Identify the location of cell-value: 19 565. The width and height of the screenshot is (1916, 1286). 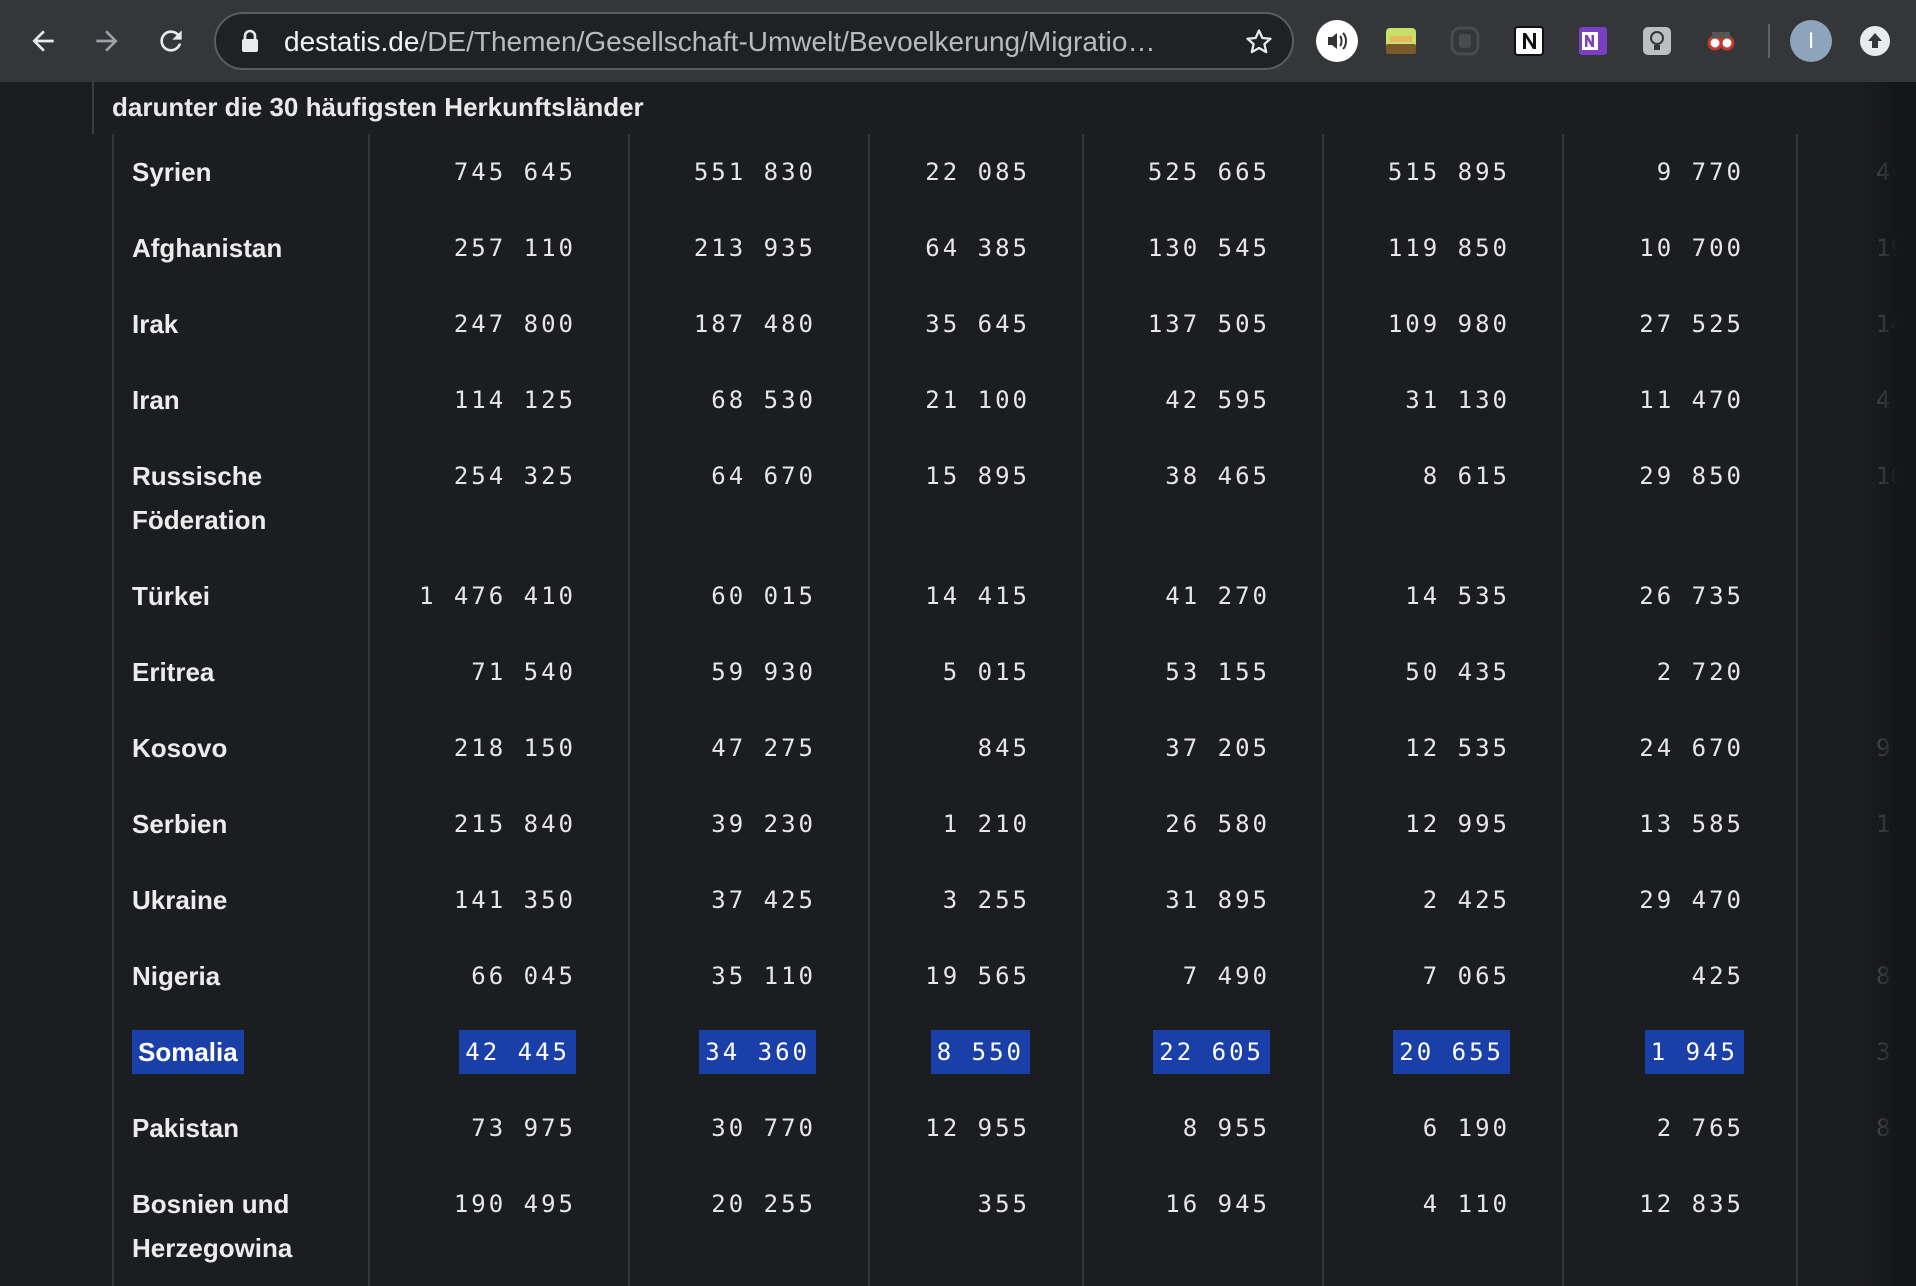
(977, 976).